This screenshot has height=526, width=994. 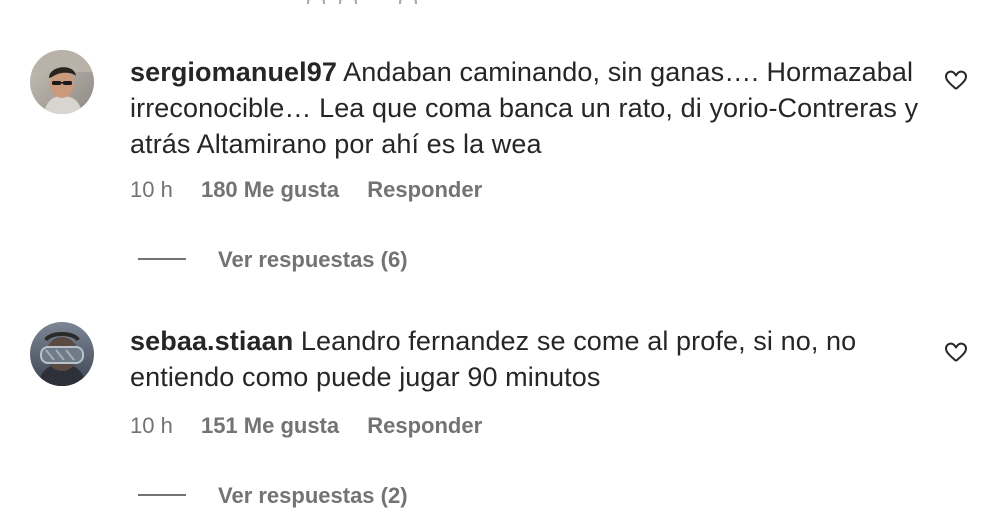 What do you see at coordinates (270, 426) in the screenshot?
I see `comment-like-count: 151 Me gusta` at bounding box center [270, 426].